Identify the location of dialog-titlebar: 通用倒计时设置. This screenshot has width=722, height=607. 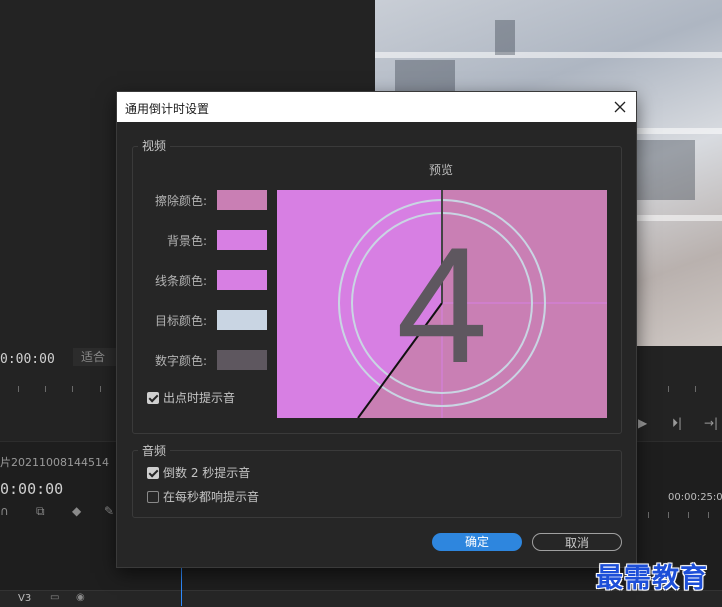
(376, 107).